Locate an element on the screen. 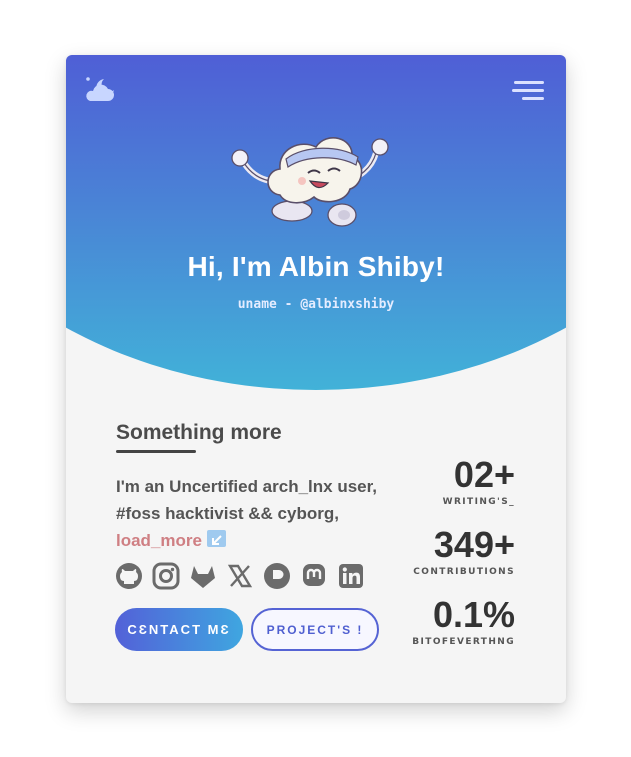 This screenshot has height=757, width=631. stat-bit-of-everything: 0.1% BITOFEVERTHNG is located at coordinates (463, 621).